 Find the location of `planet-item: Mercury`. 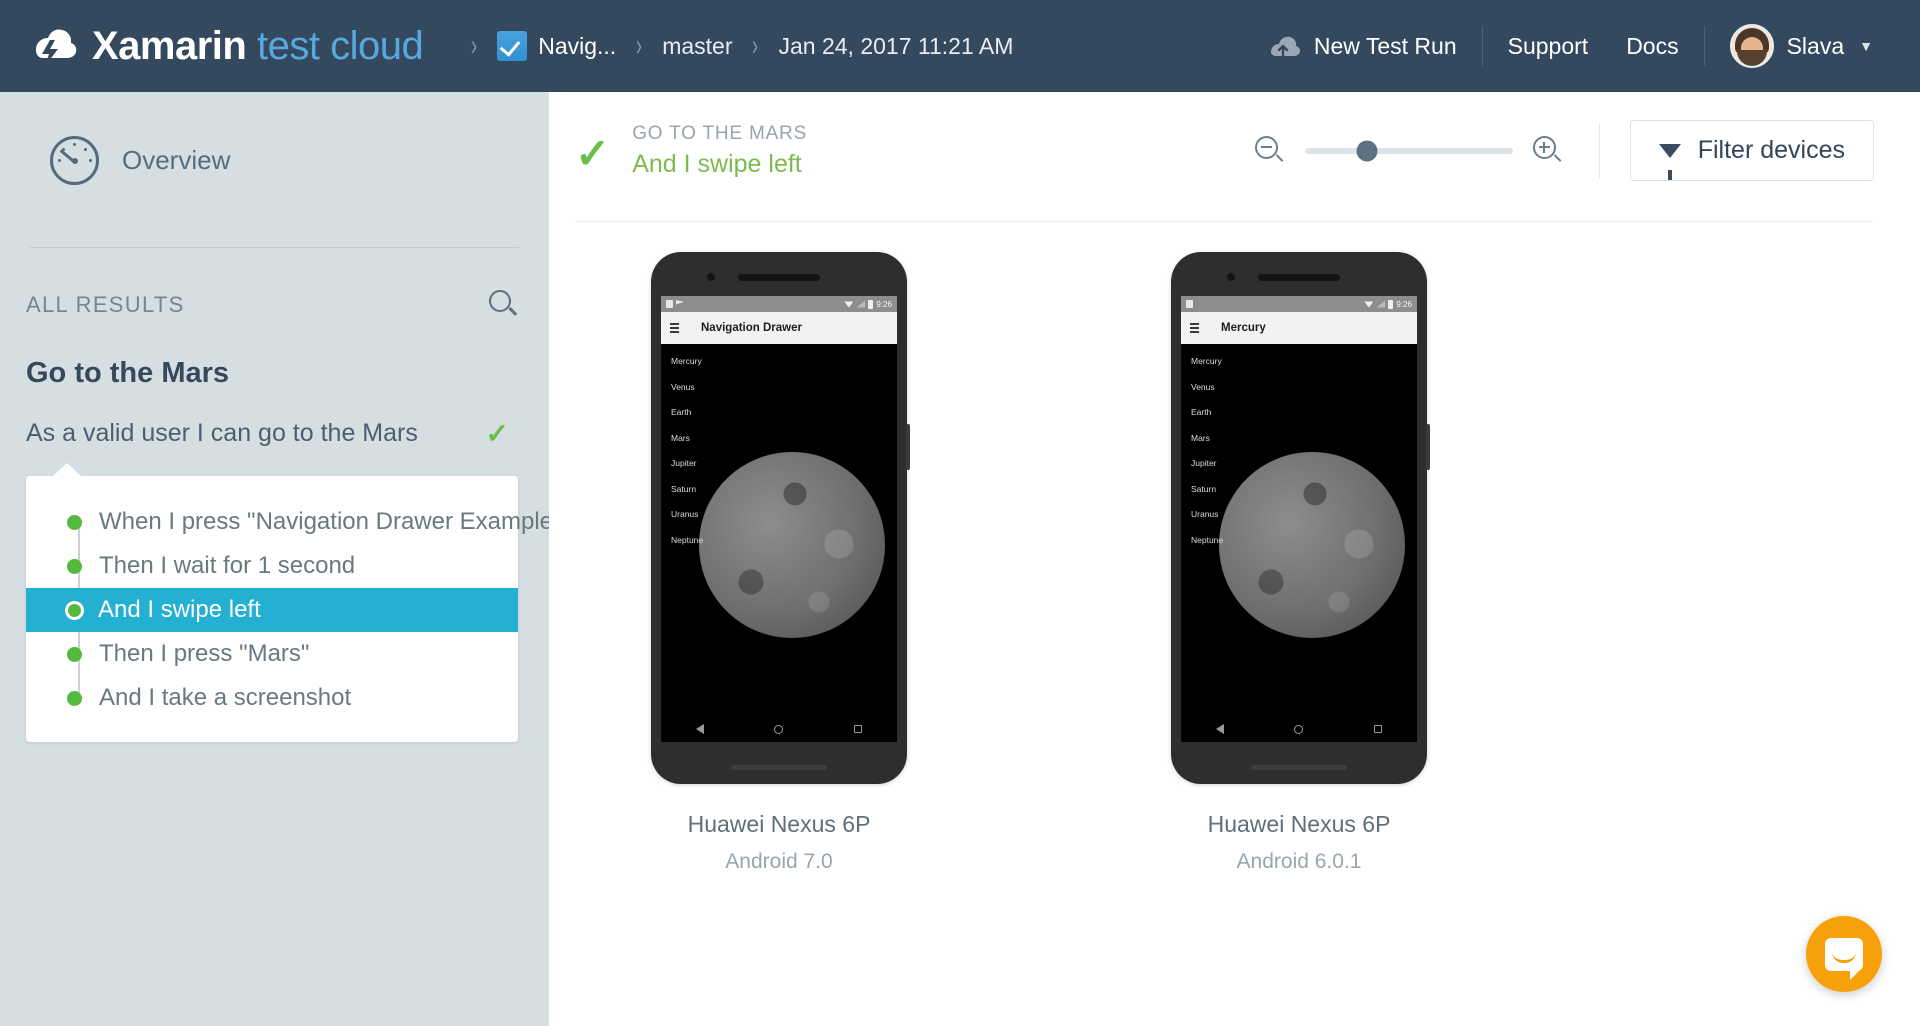

planet-item: Mercury is located at coordinates (686, 361).